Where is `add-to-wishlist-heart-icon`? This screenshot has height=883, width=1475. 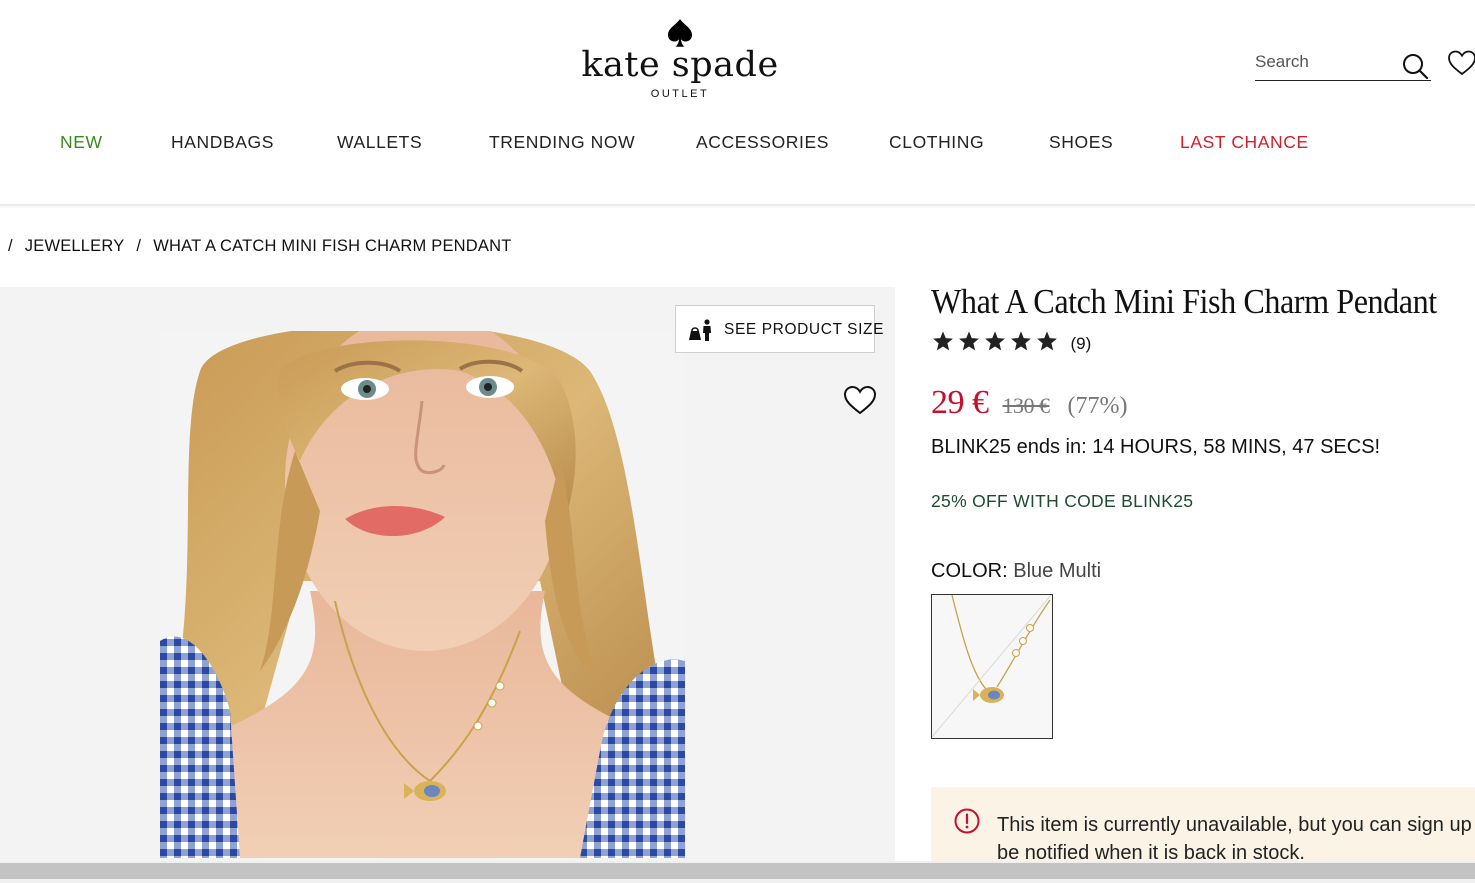
add-to-wishlist-heart-icon is located at coordinates (860, 400).